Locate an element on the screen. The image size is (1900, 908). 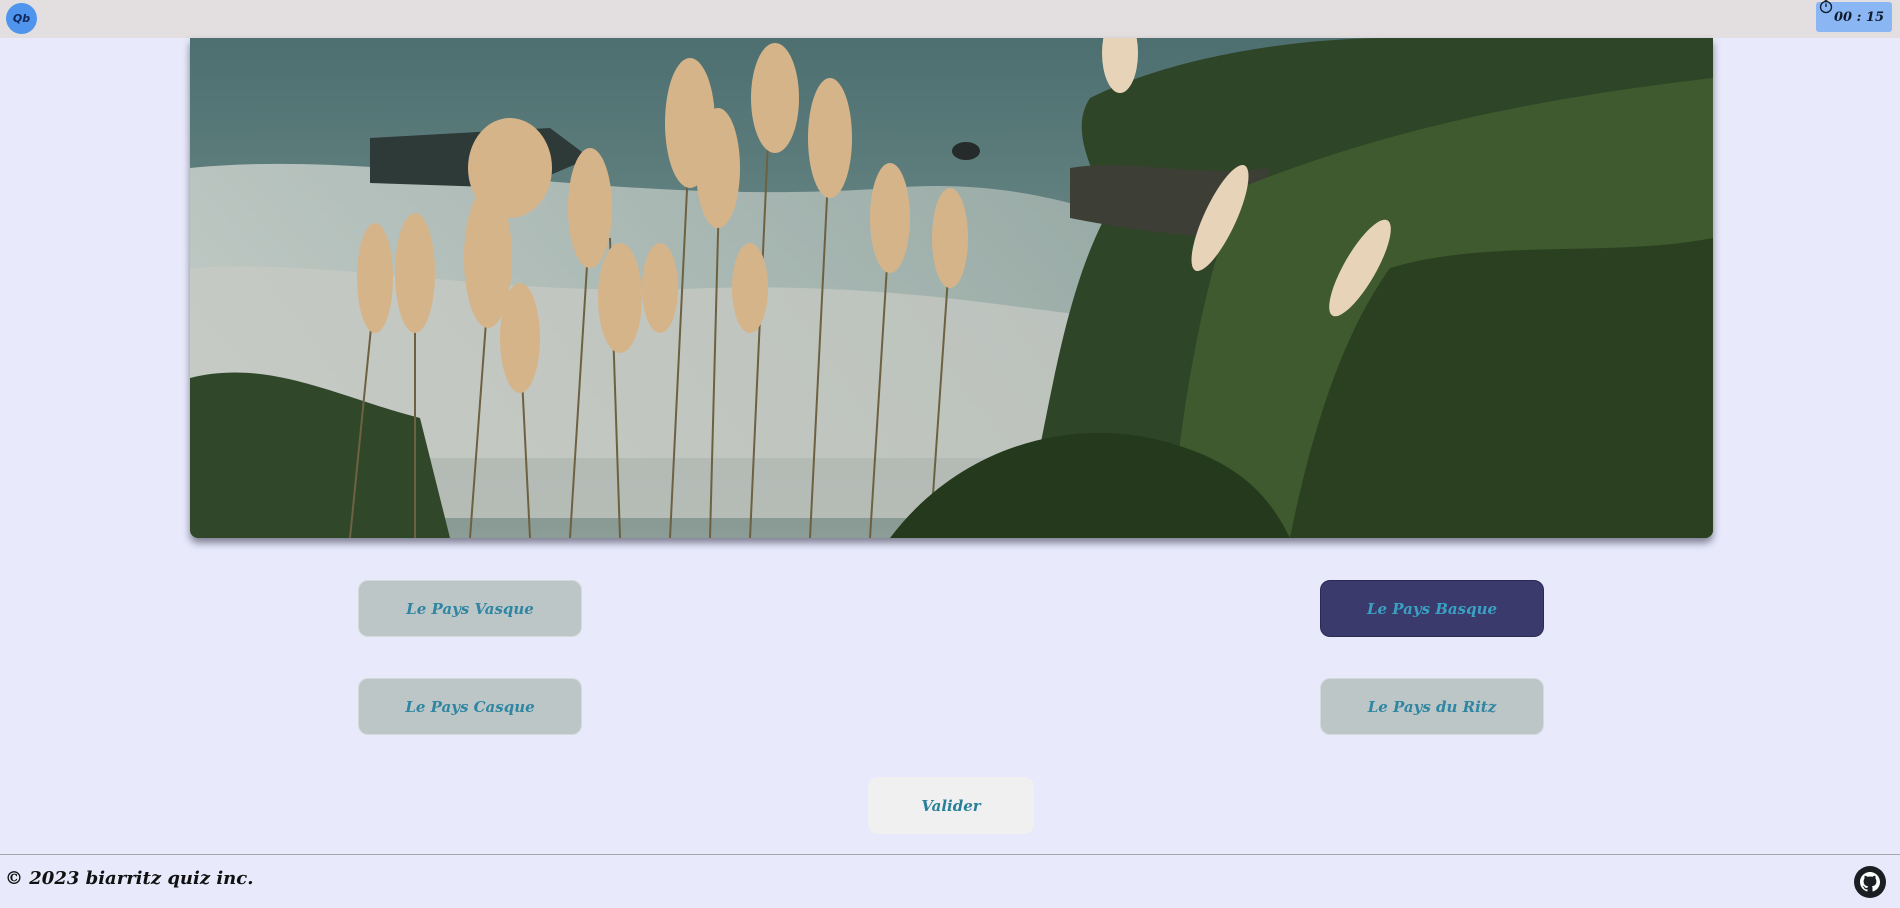
answer-option-2: Le Pays Basque is located at coordinates (1432, 608).